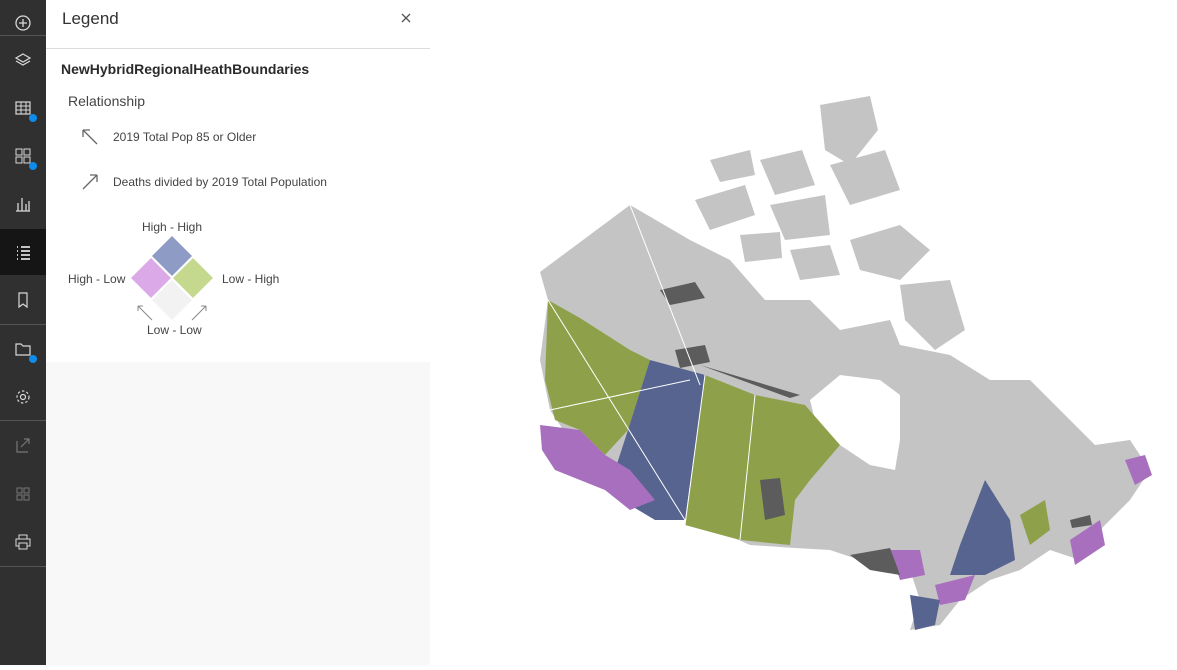  I want to click on table-button, so click(23, 108).